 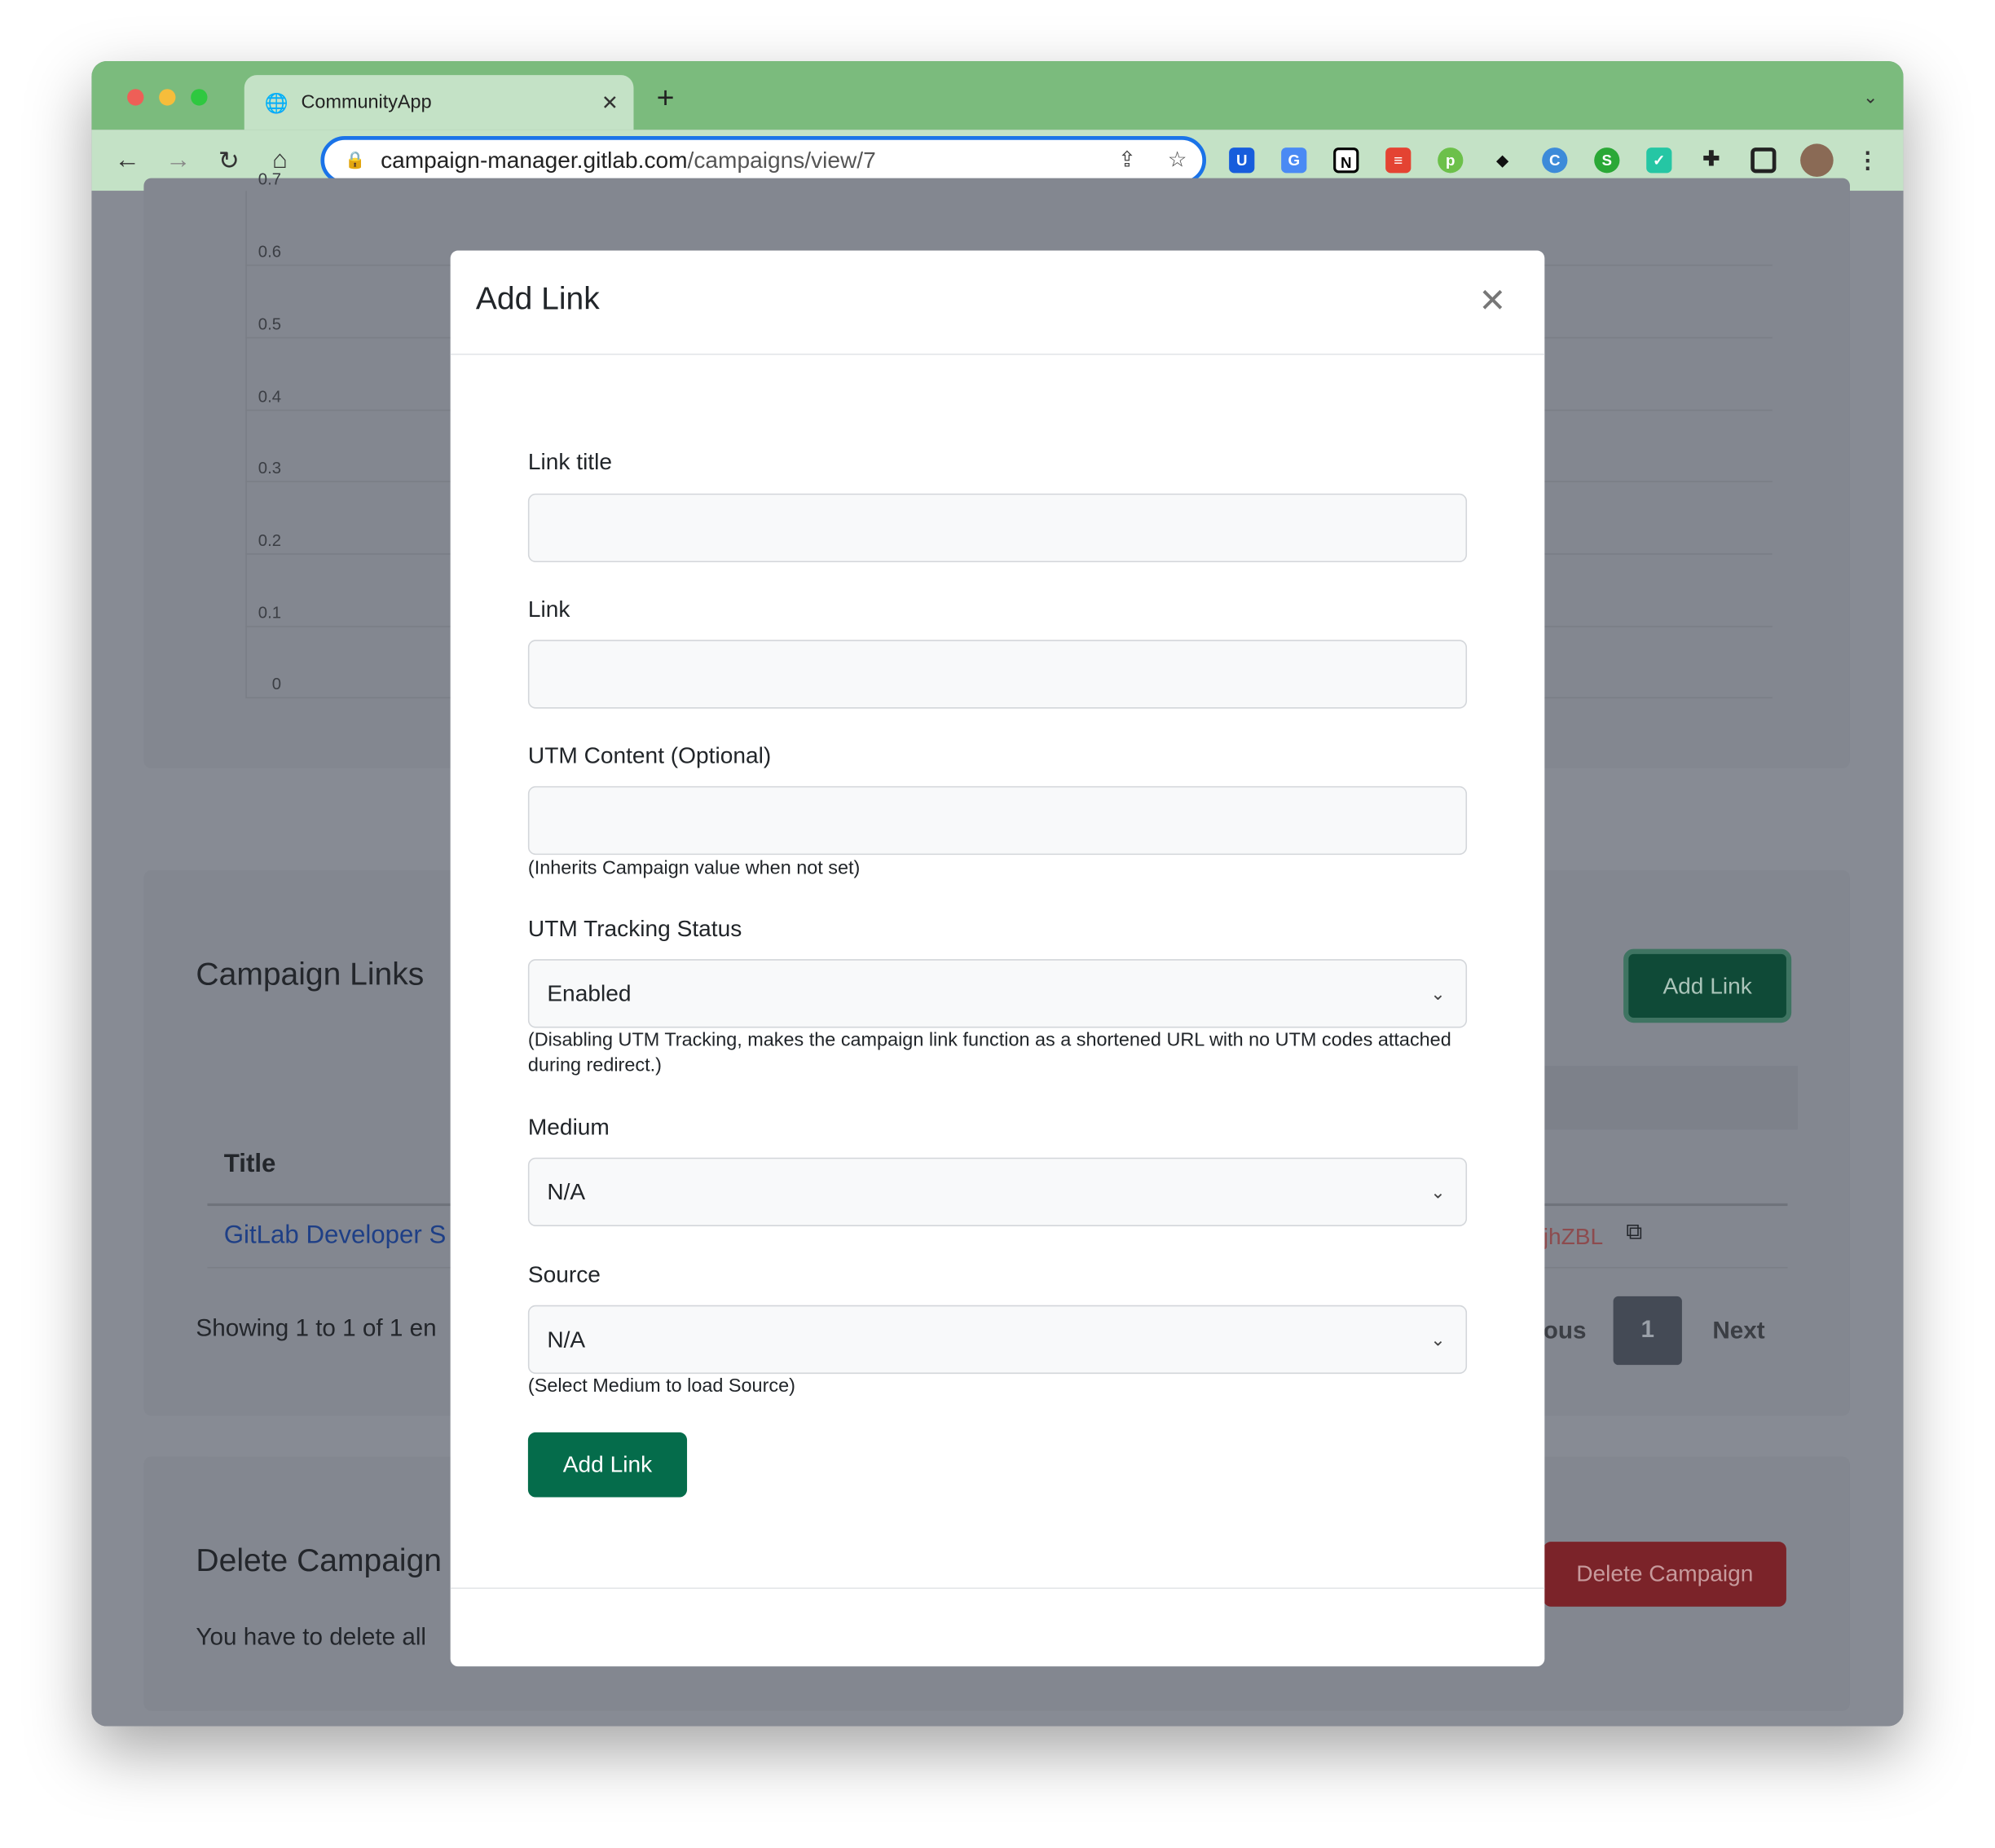 I want to click on maximize-window-button, so click(x=199, y=97).